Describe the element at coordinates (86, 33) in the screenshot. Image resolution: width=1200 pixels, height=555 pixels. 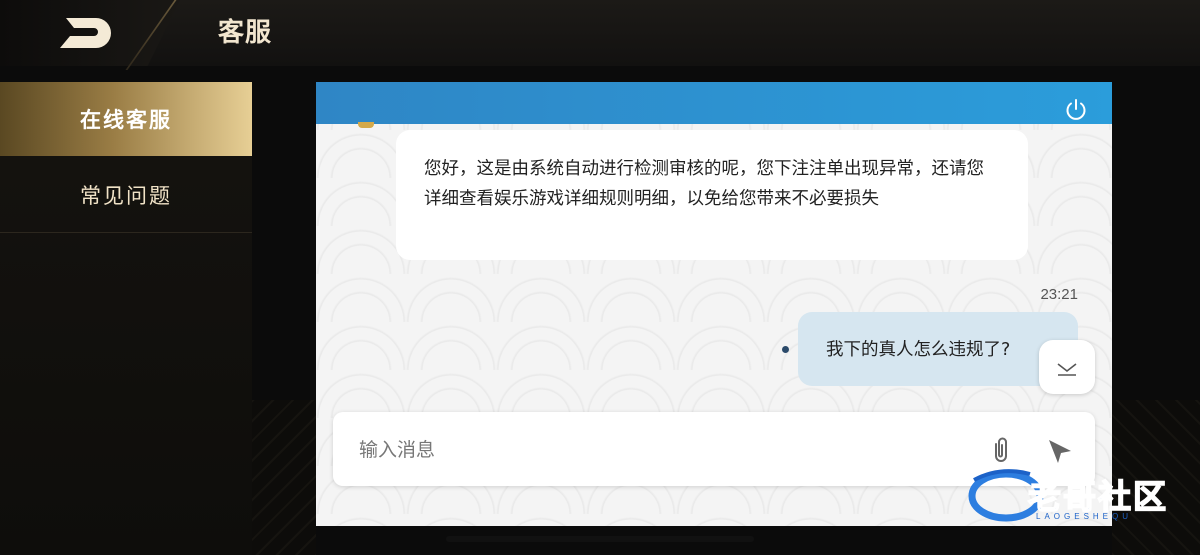
I see `back-arrow-icon` at that location.